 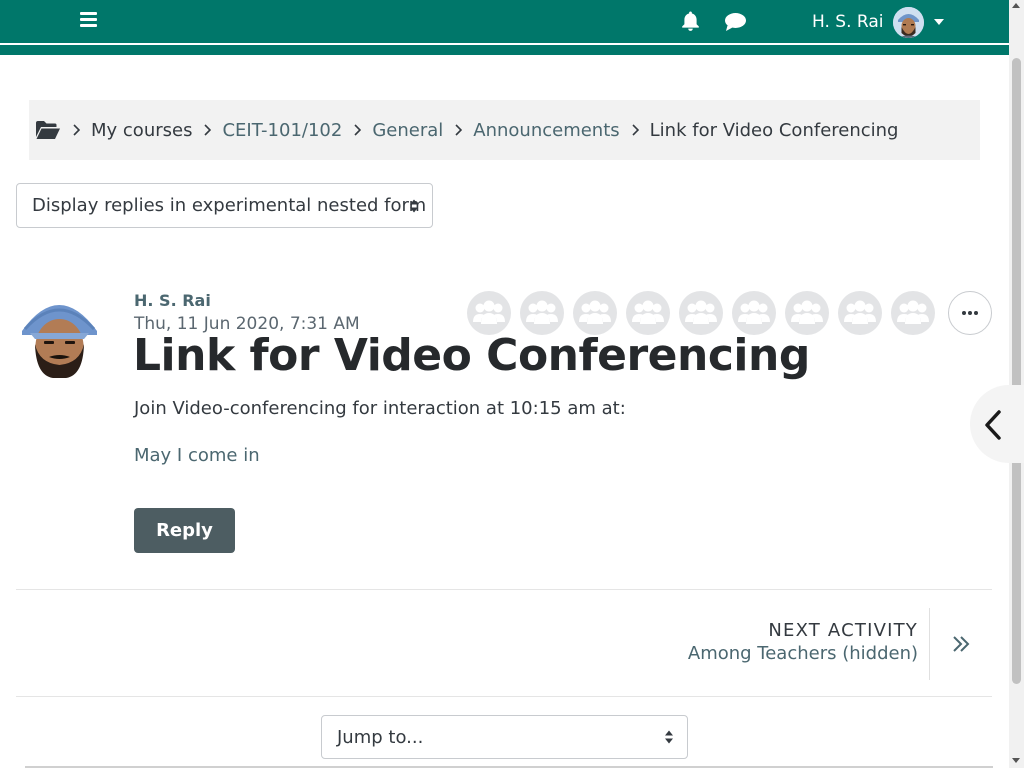 I want to click on menu-icon, so click(x=88, y=20).